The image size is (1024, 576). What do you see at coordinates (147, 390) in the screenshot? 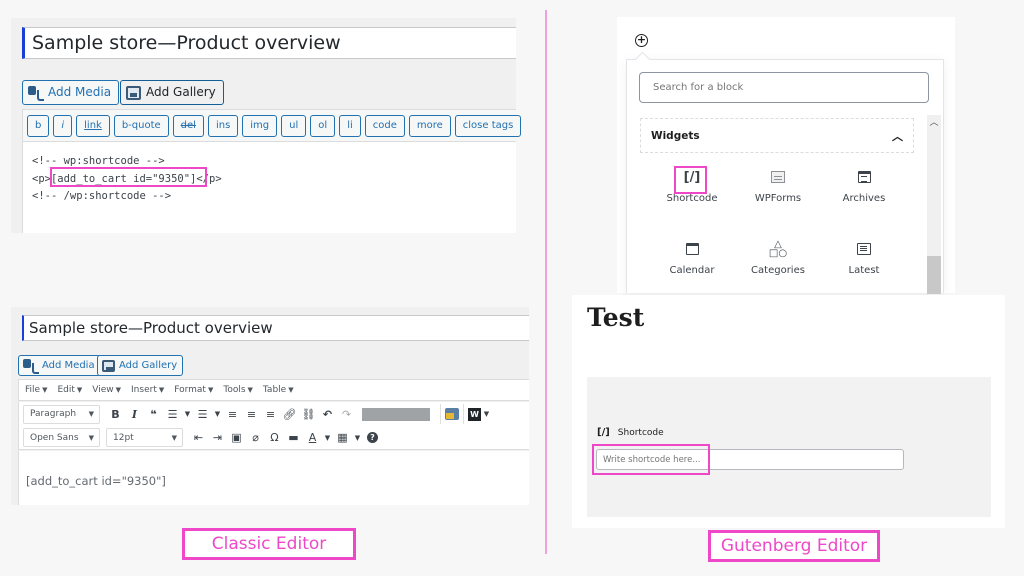
I see `menu-insert: Insert ▼` at bounding box center [147, 390].